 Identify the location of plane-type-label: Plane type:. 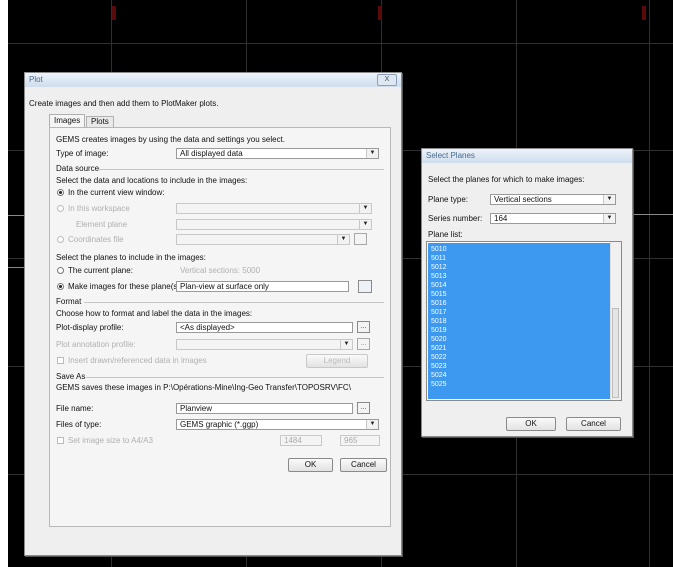
(448, 199).